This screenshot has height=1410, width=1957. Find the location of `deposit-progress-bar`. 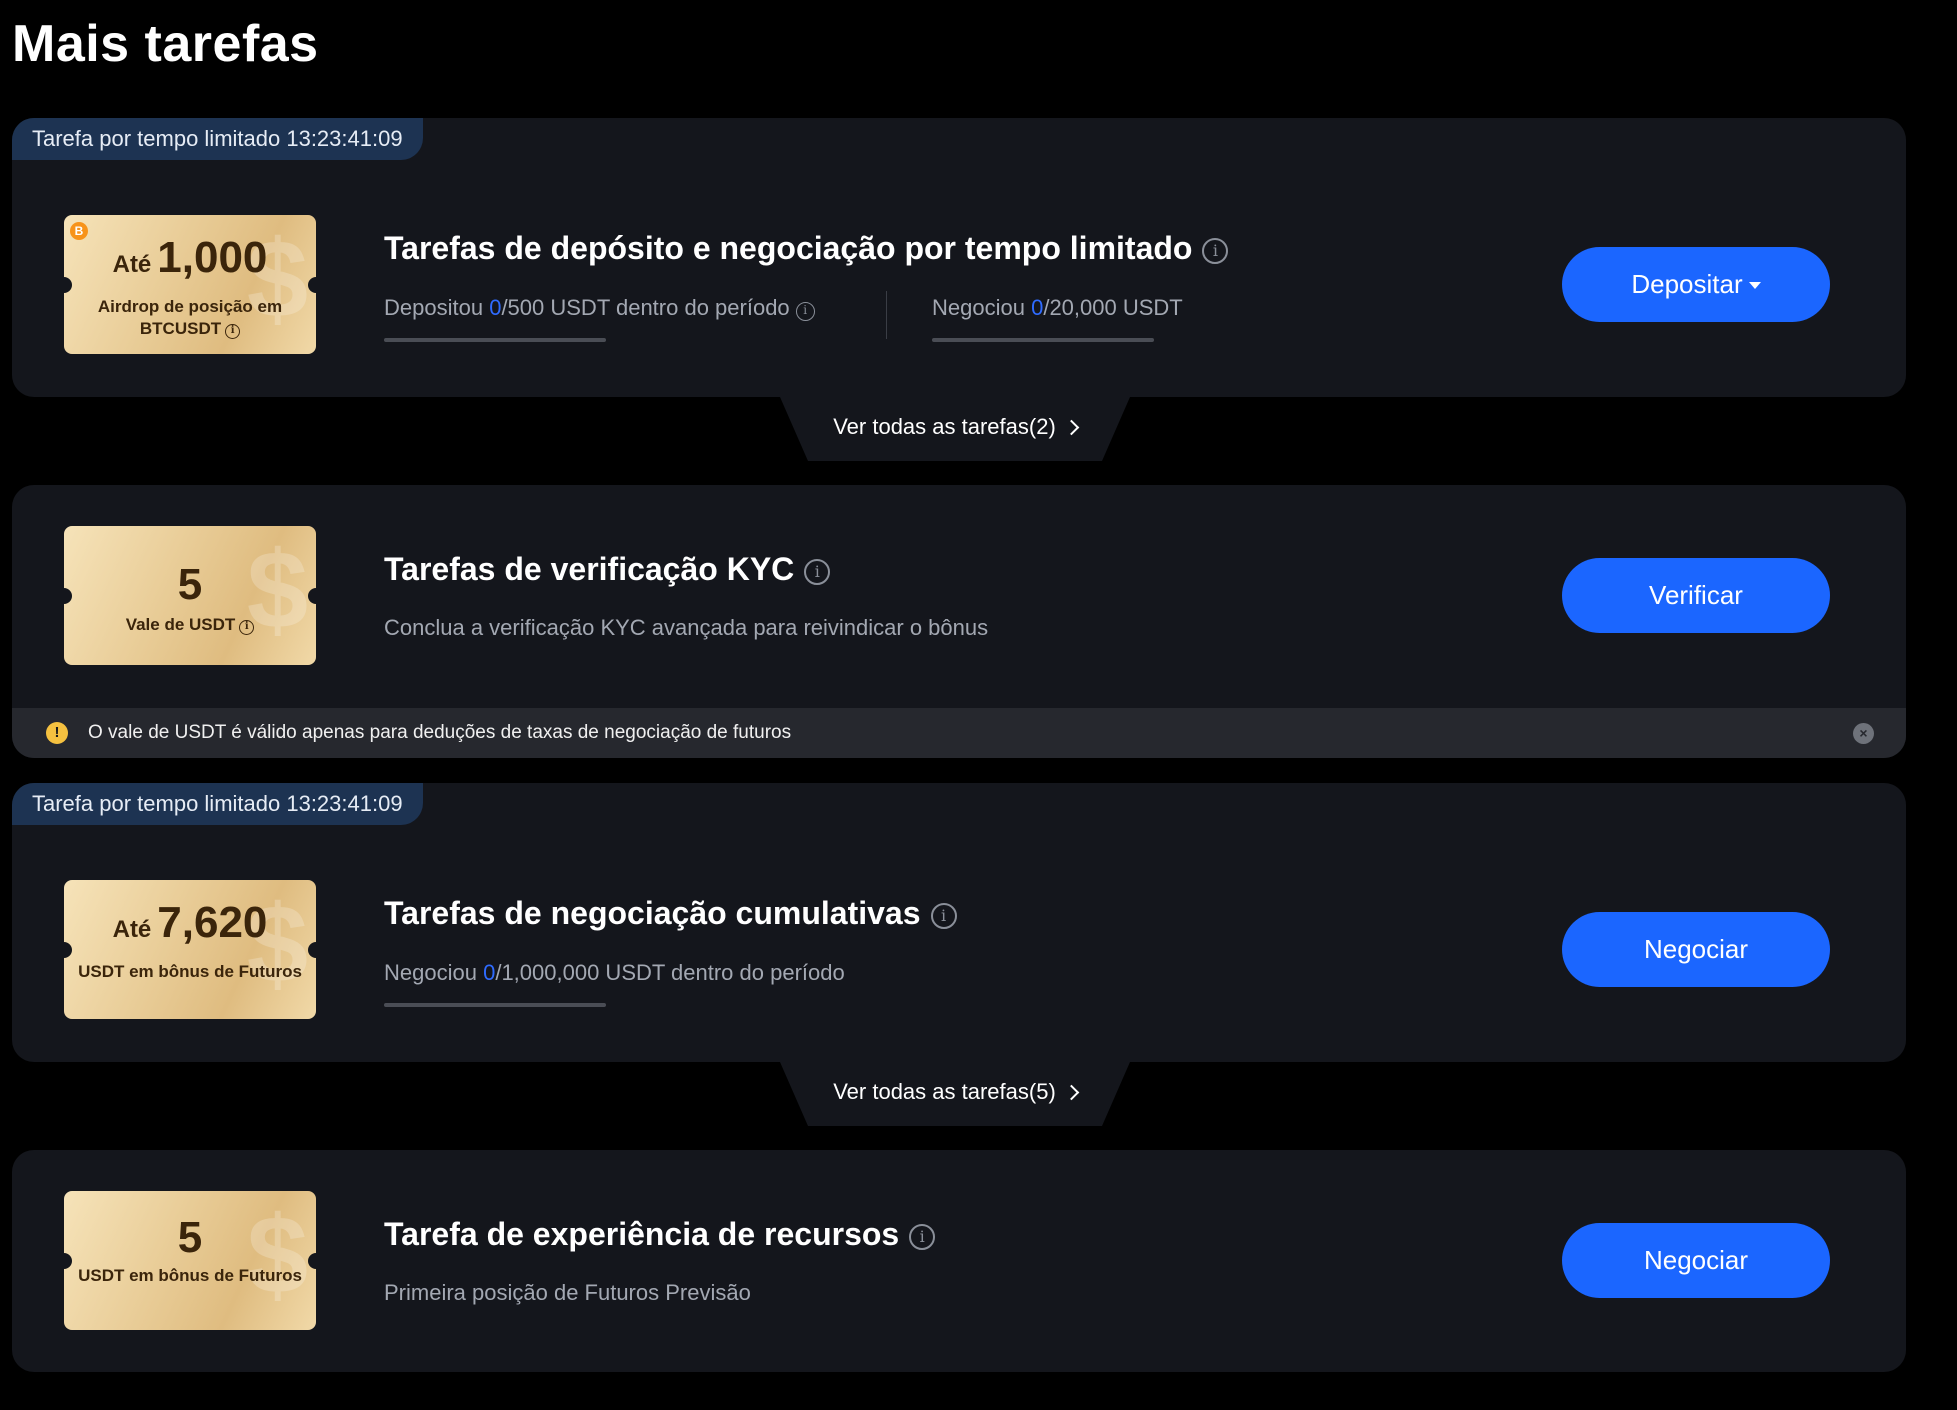

deposit-progress-bar is located at coordinates (495, 340).